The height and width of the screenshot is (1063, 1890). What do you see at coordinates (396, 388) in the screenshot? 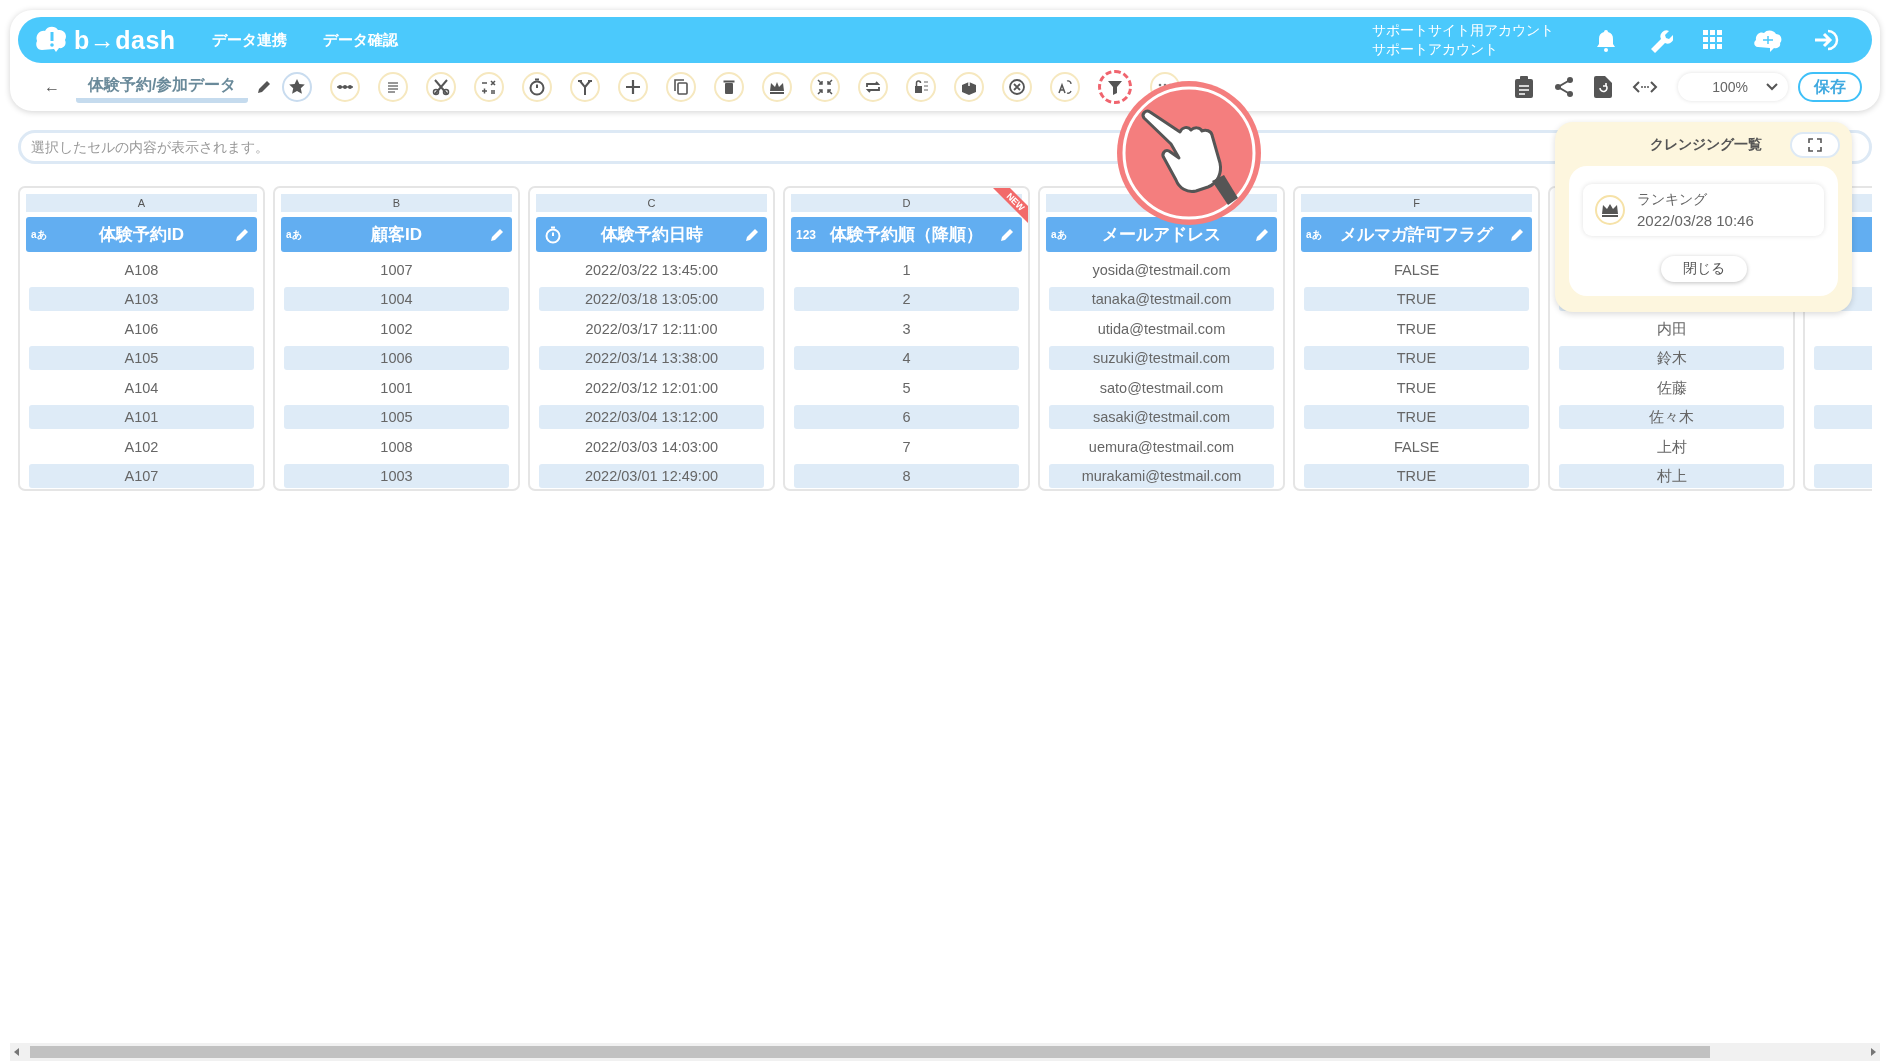
I see `table-cell-text: 1001` at bounding box center [396, 388].